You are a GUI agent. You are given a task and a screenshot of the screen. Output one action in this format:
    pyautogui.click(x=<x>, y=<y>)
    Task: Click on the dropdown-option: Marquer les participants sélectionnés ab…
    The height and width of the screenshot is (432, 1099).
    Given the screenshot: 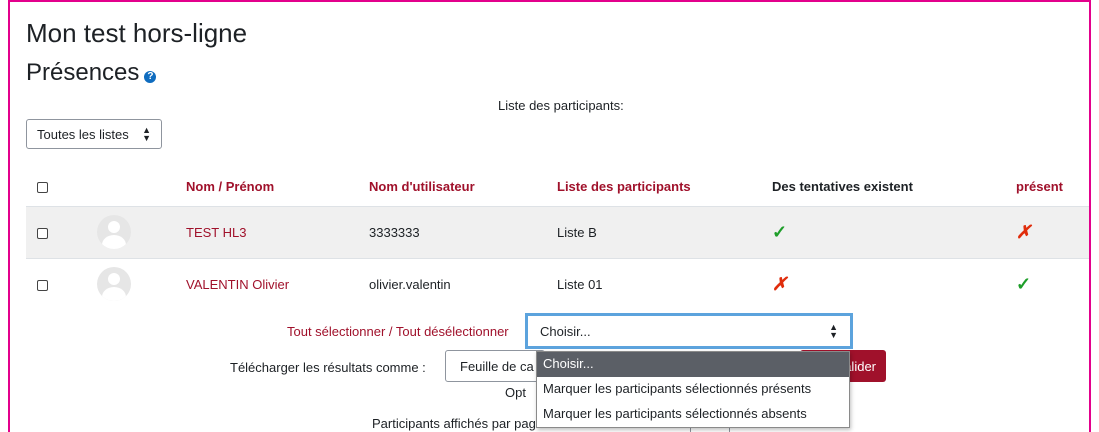 What is the action you would take?
    pyautogui.click(x=693, y=414)
    